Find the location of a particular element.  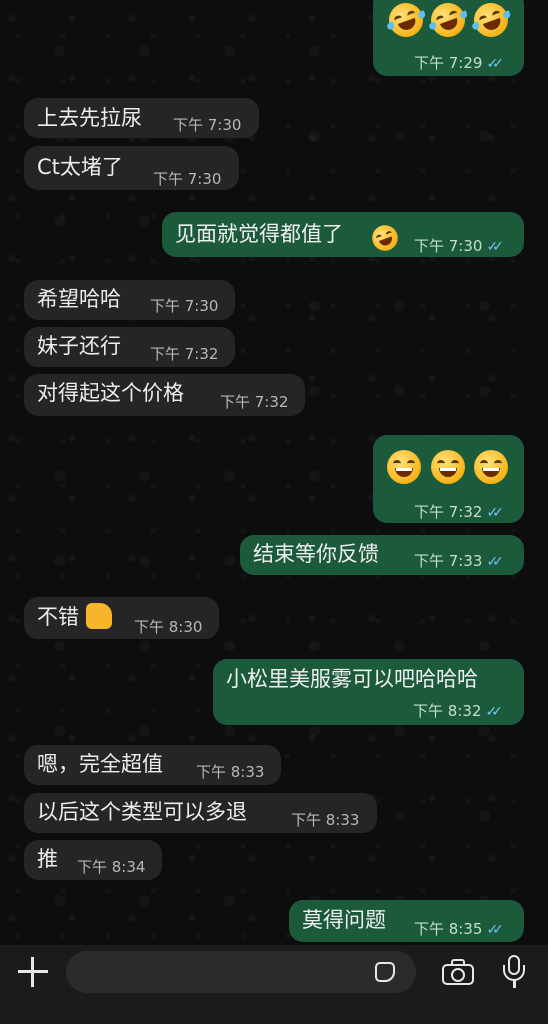

microphone-icon is located at coordinates (514, 972).